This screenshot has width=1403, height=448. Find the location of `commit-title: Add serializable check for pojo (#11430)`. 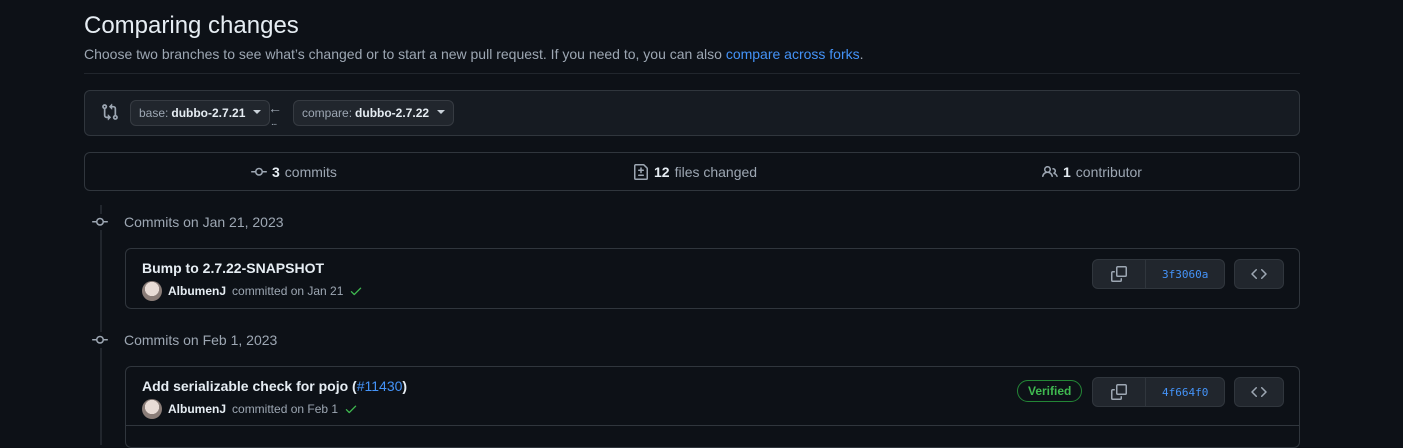

commit-title: Add serializable check for pojo (#11430) is located at coordinates (274, 386).